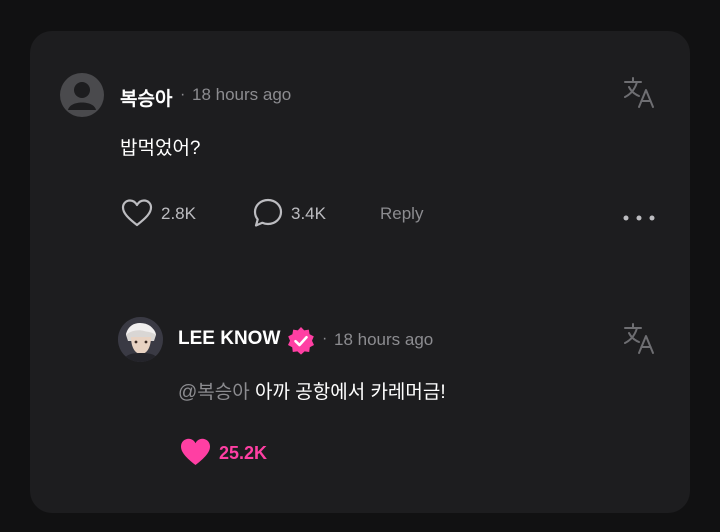 This screenshot has width=720, height=532. Describe the element at coordinates (160, 148) in the screenshot. I see `comment-text: 밥먹었어?` at that location.